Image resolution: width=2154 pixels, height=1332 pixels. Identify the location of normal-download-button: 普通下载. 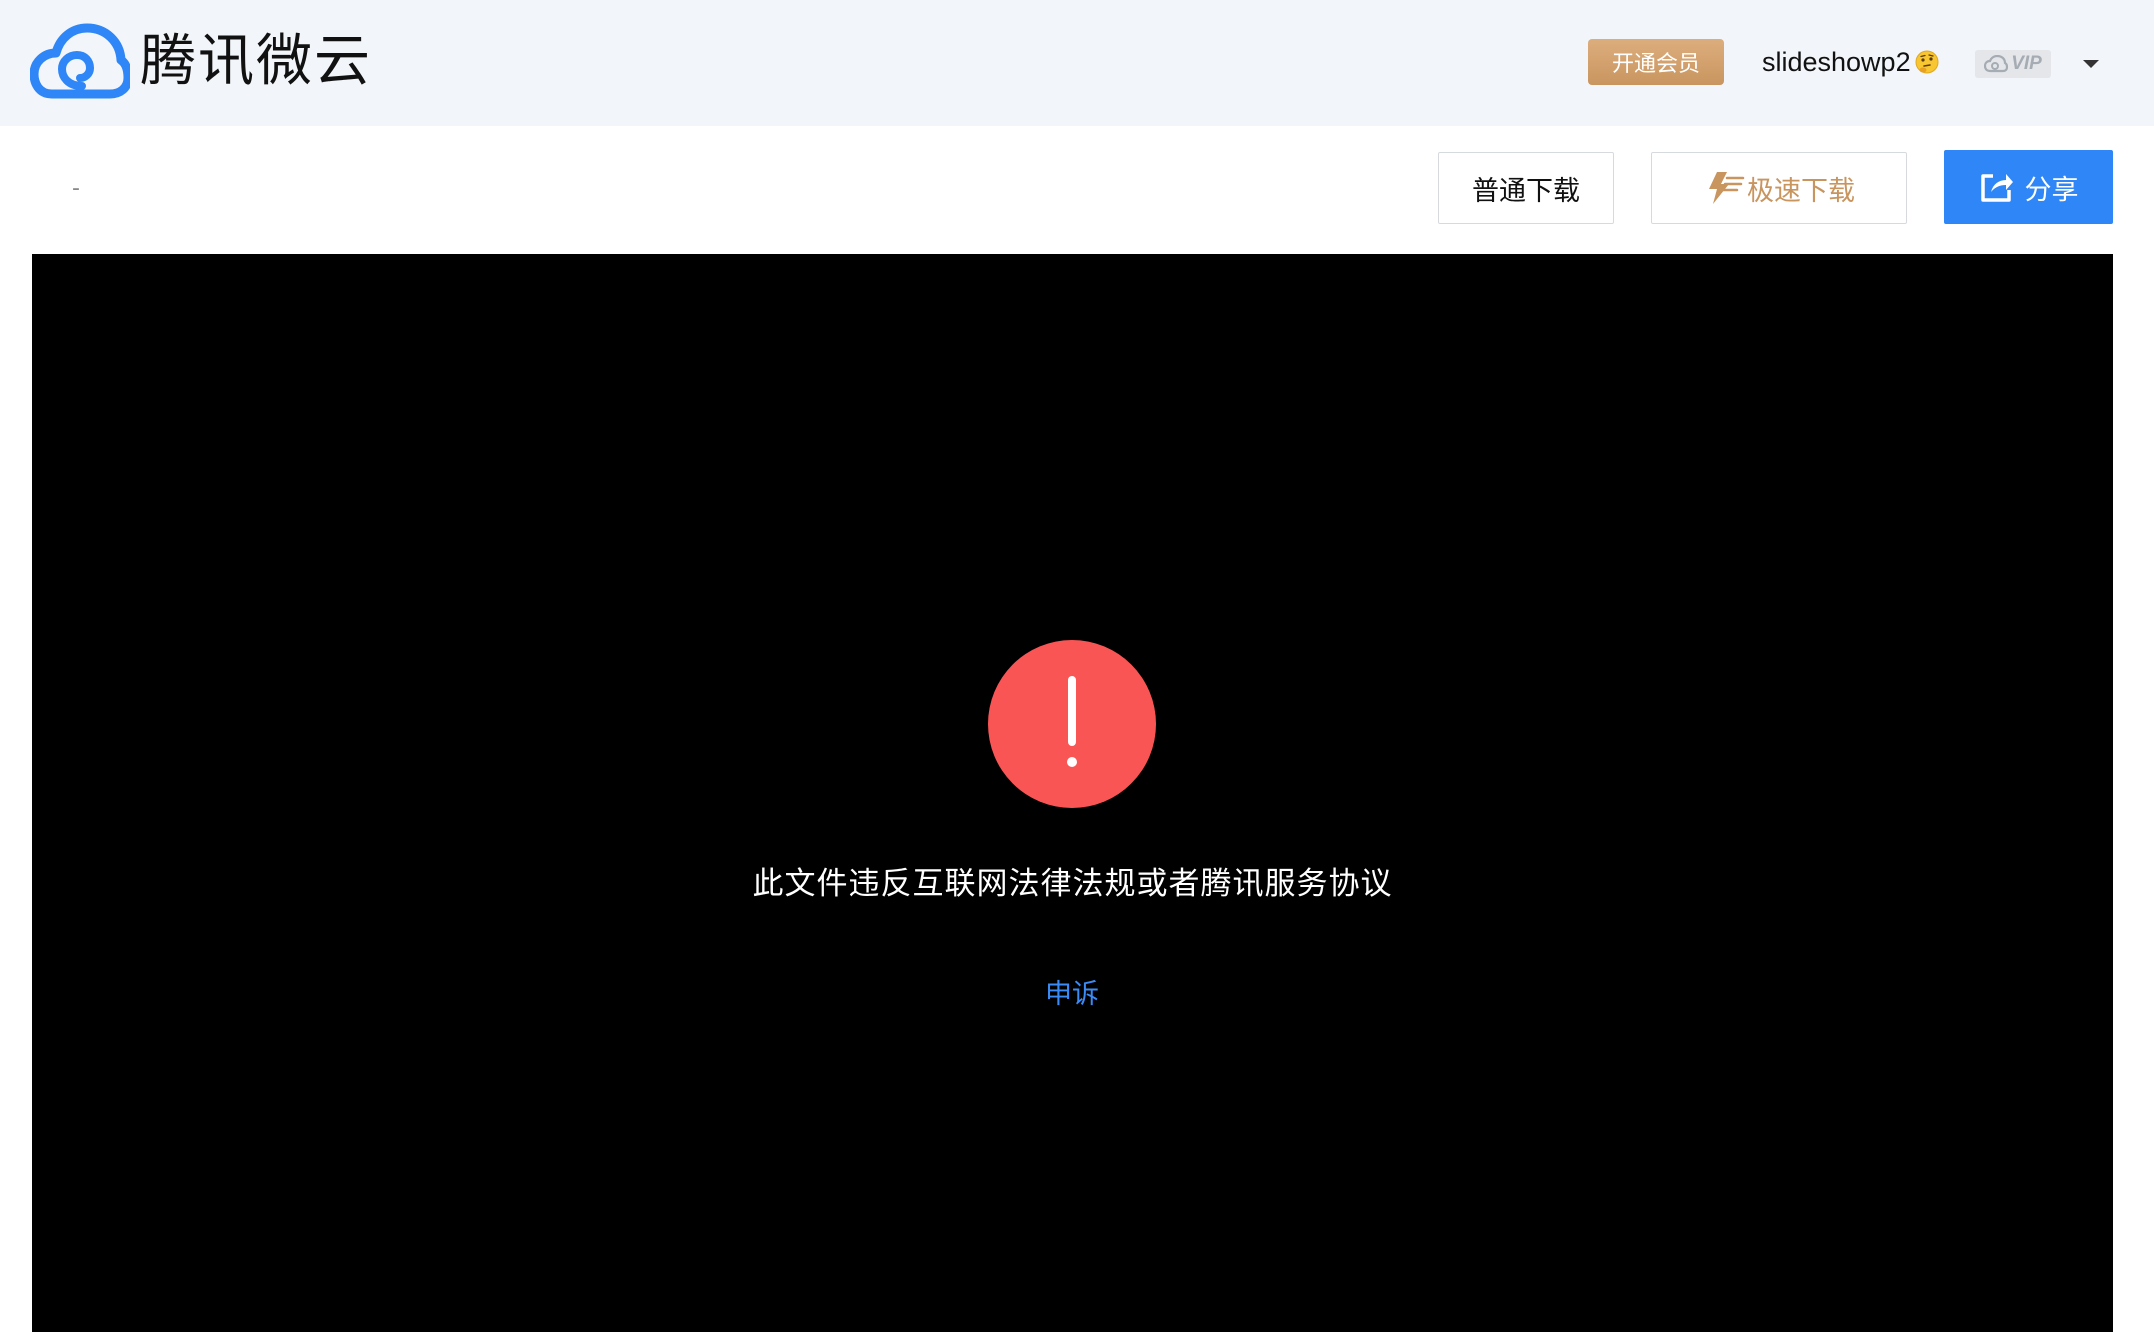
(1526, 188).